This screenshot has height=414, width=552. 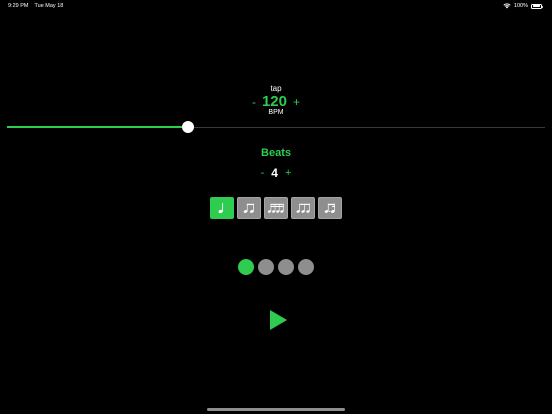 I want to click on wifi-icon, so click(x=507, y=6).